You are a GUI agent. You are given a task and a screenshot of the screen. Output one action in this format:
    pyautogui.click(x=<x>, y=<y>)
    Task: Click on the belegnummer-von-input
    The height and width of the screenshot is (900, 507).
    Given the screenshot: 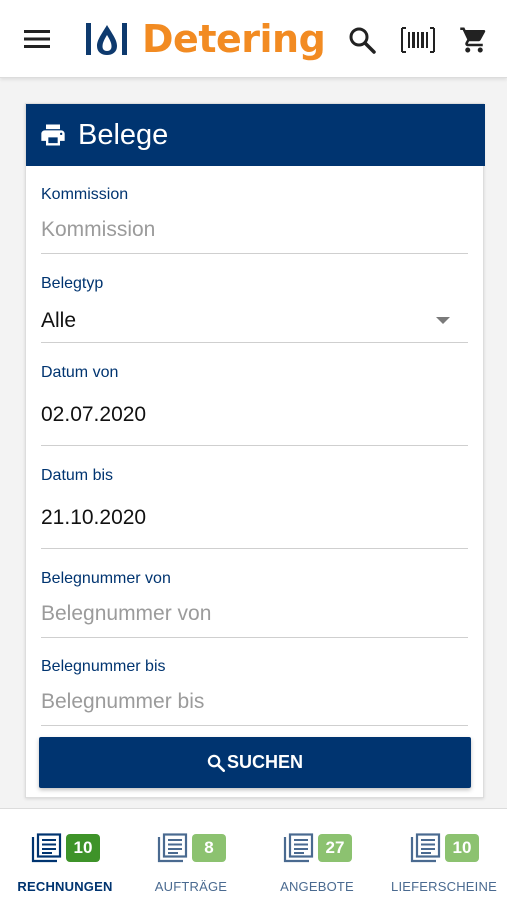 What is the action you would take?
    pyautogui.click(x=246, y=614)
    